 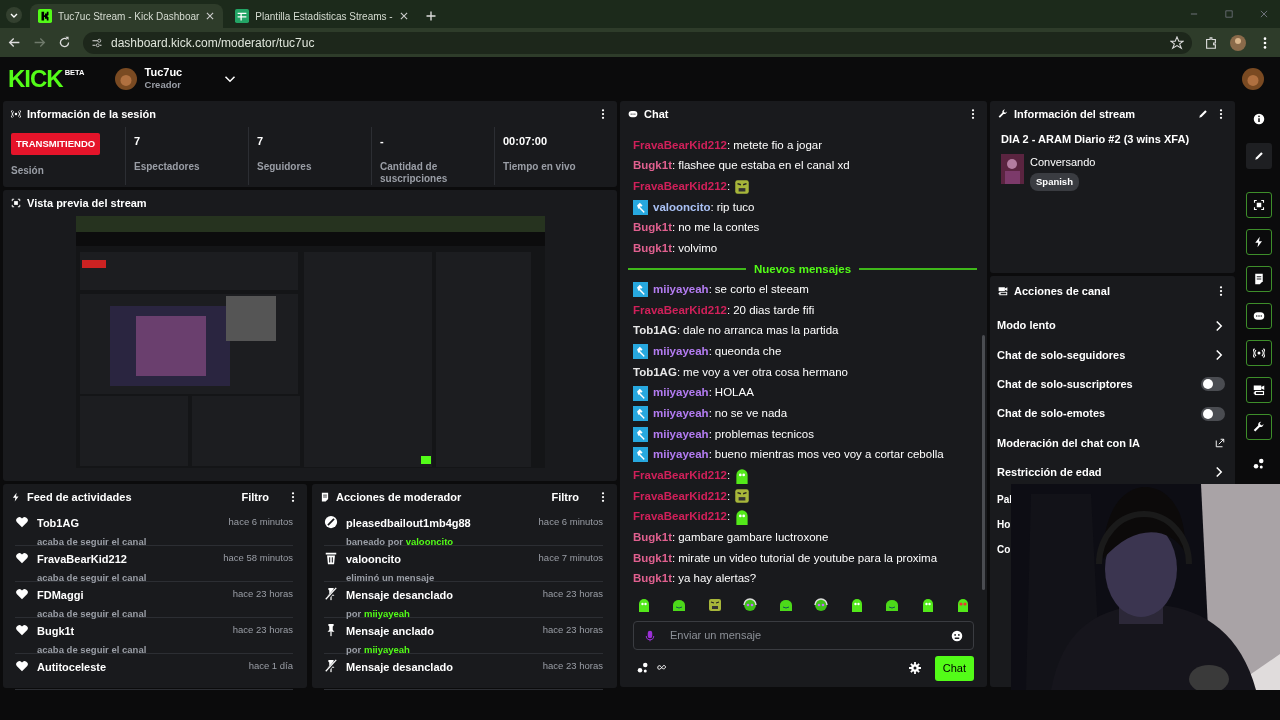 What do you see at coordinates (463, 672) in the screenshot?
I see `mod-action-item: Mensaje desanclado hace 23 horas` at bounding box center [463, 672].